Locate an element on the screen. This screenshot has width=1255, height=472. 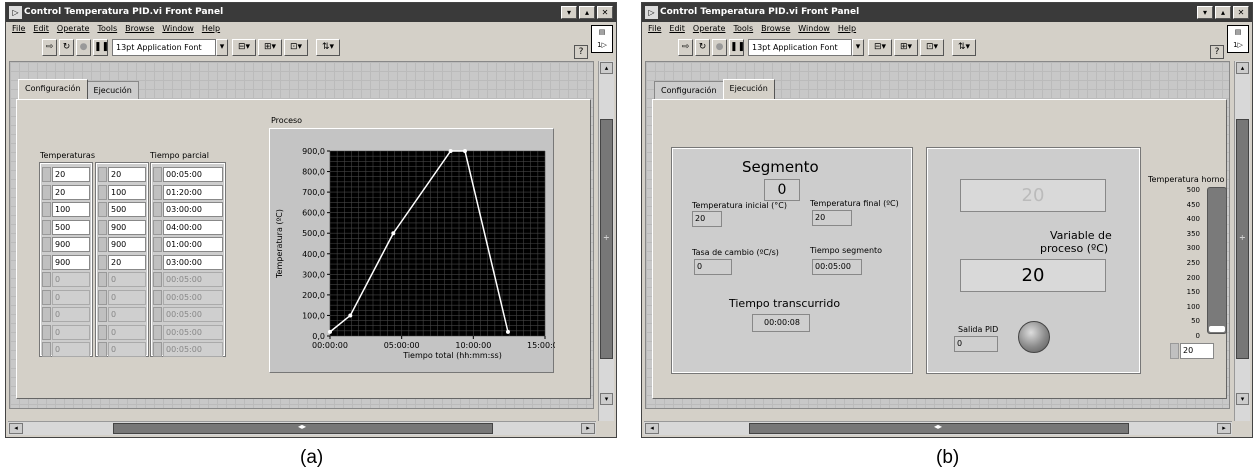
tiempo-cell: 01:00:00 is located at coordinates (193, 244).